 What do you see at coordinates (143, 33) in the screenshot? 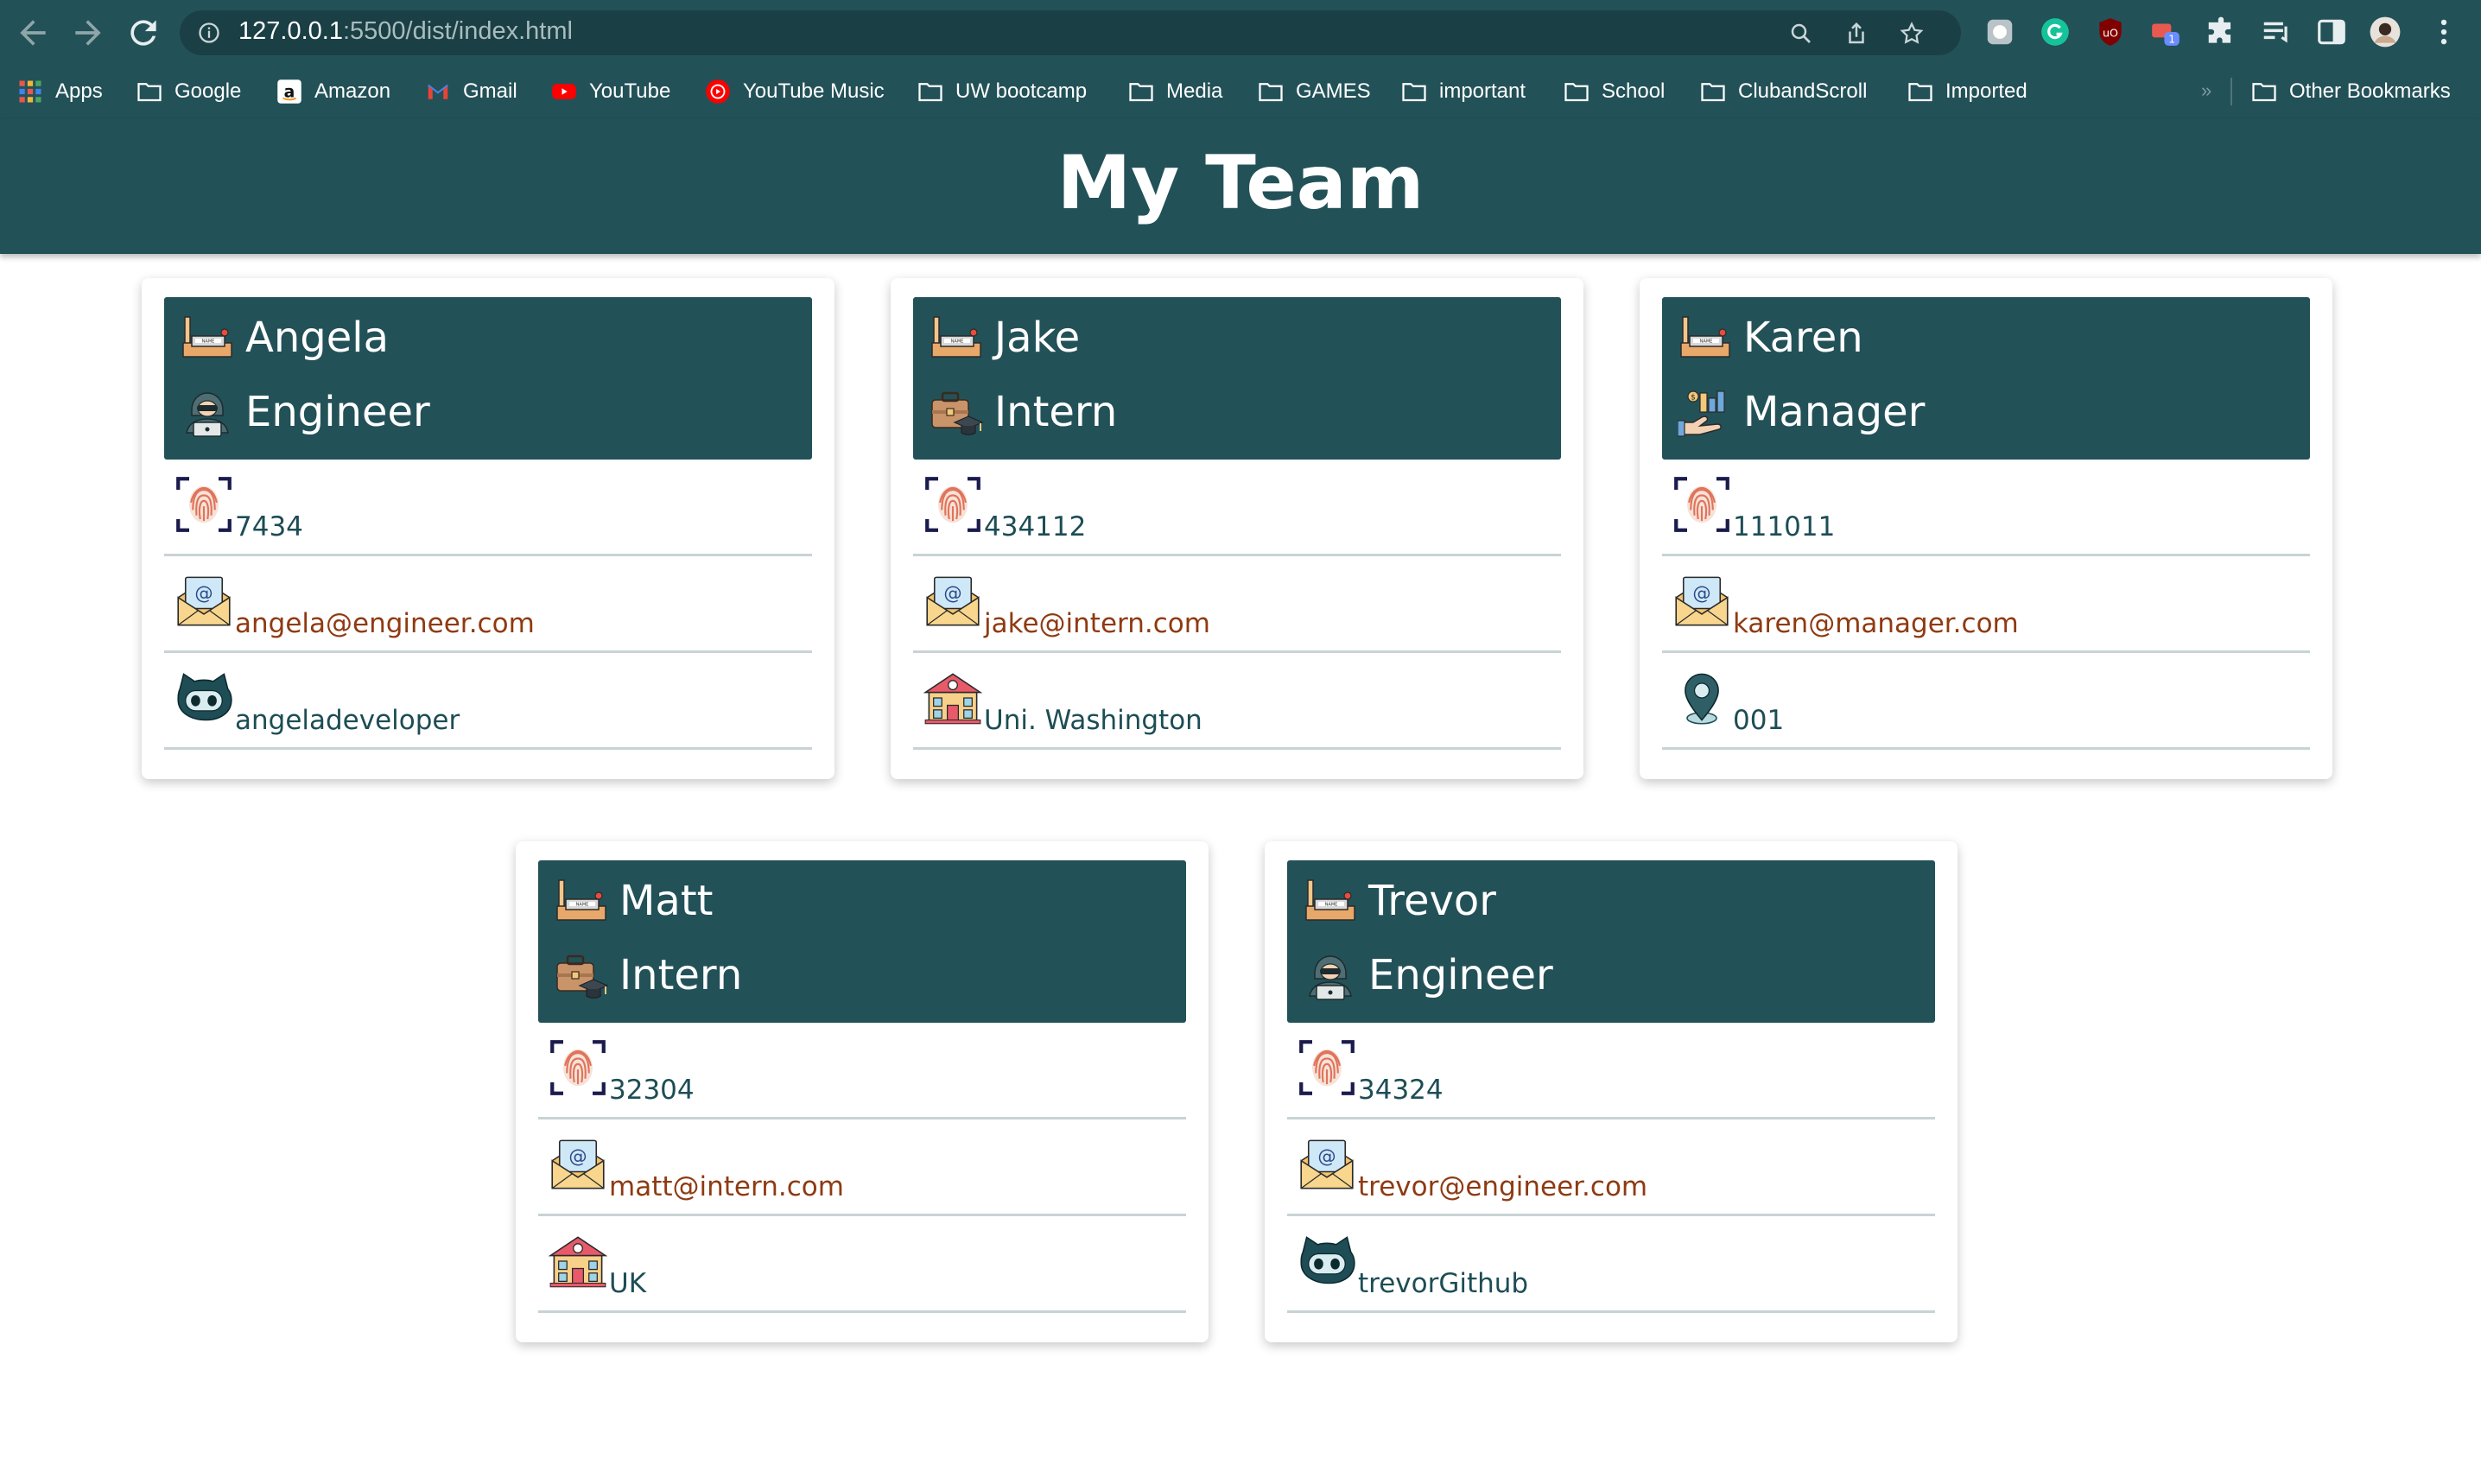
I see `reload-icon` at bounding box center [143, 33].